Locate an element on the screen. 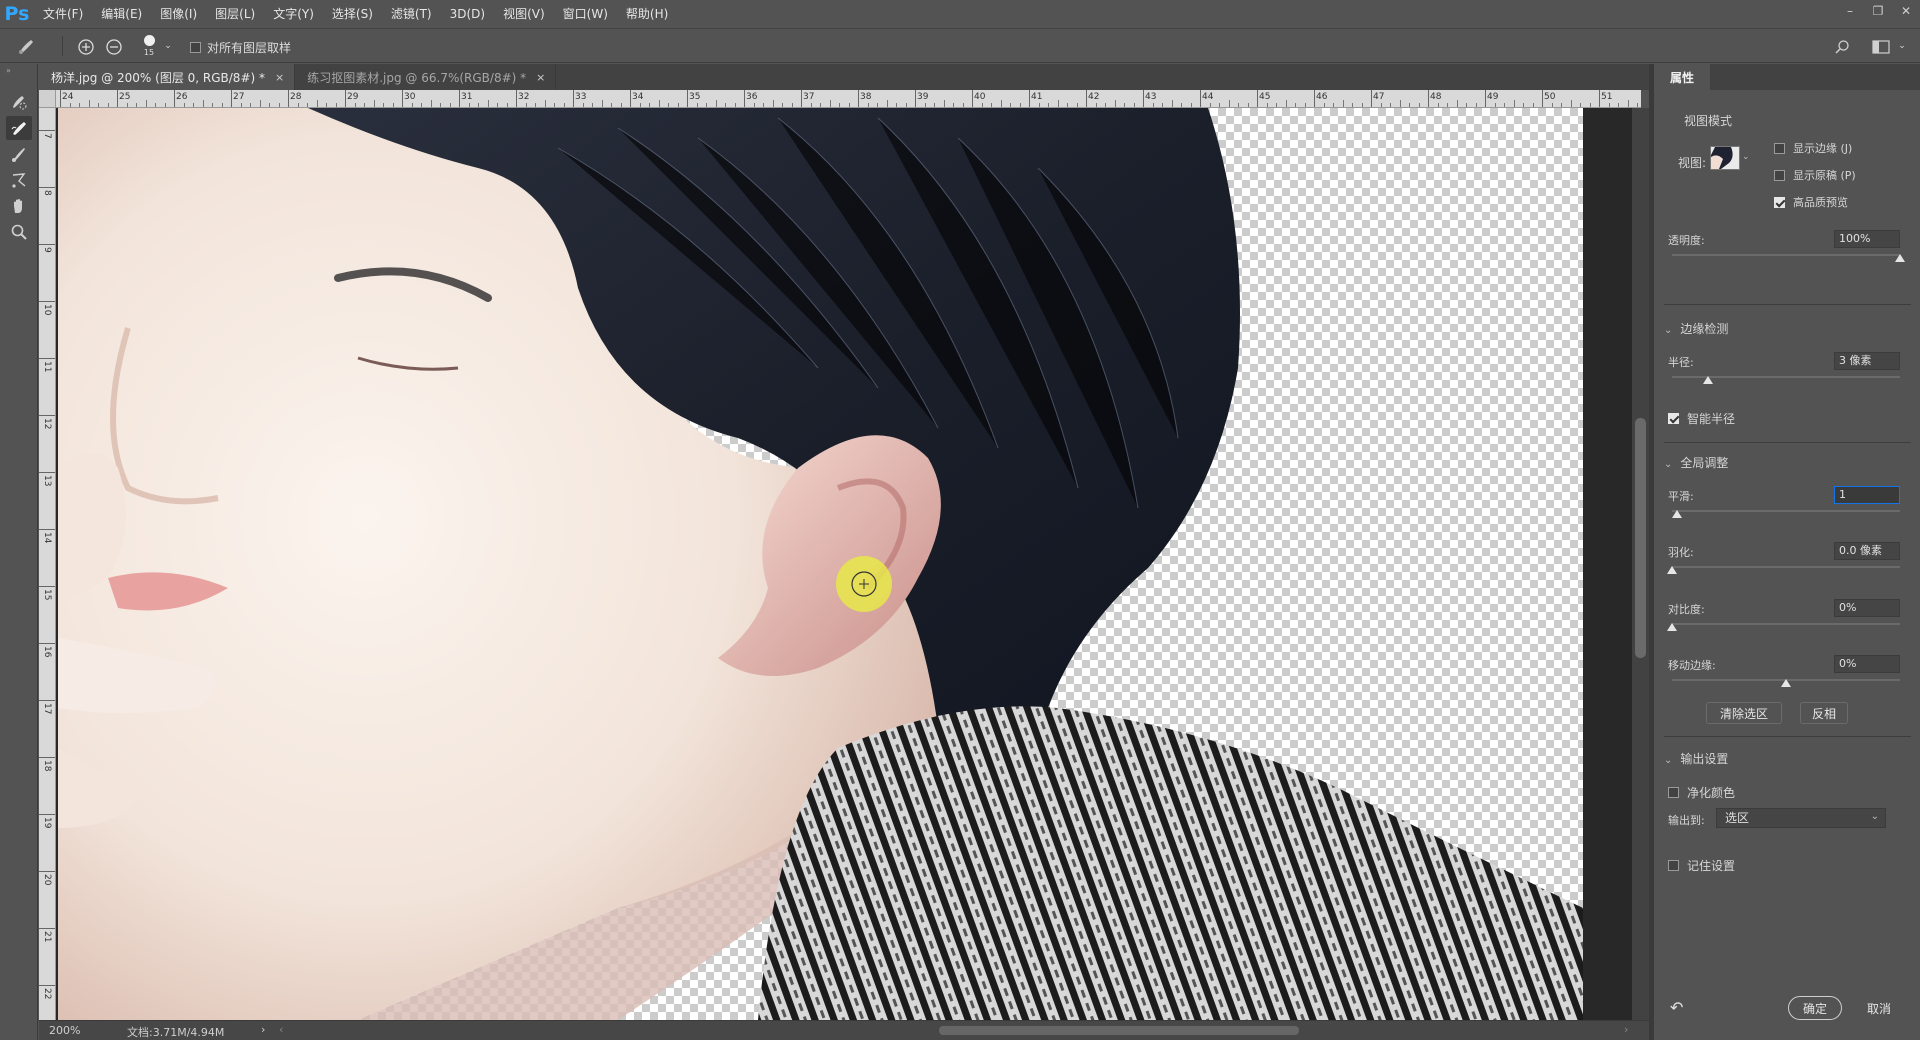 Image resolution: width=1920 pixels, height=1040 pixels. view-dropdown-chevron-icon: ⌄ is located at coordinates (1746, 157).